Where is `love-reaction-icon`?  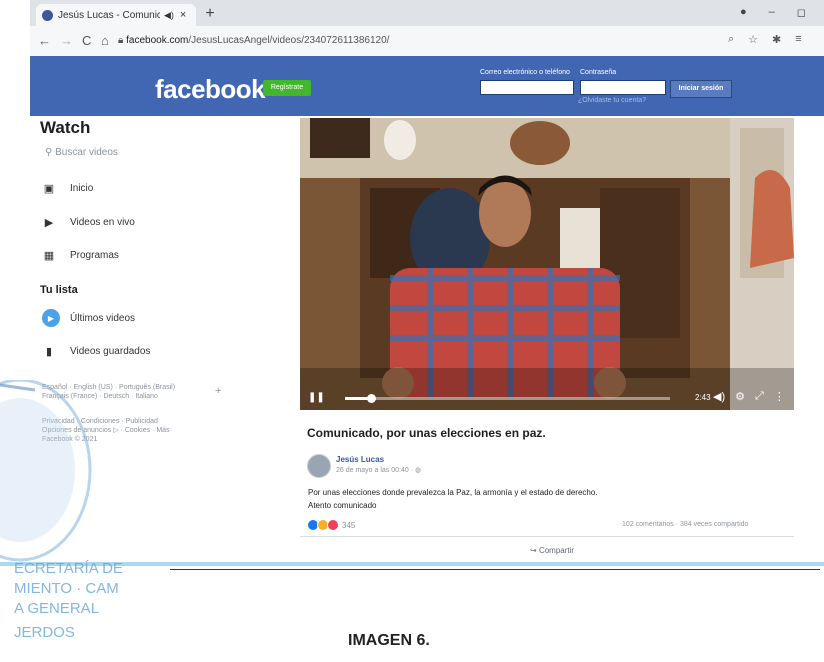 love-reaction-icon is located at coordinates (333, 525).